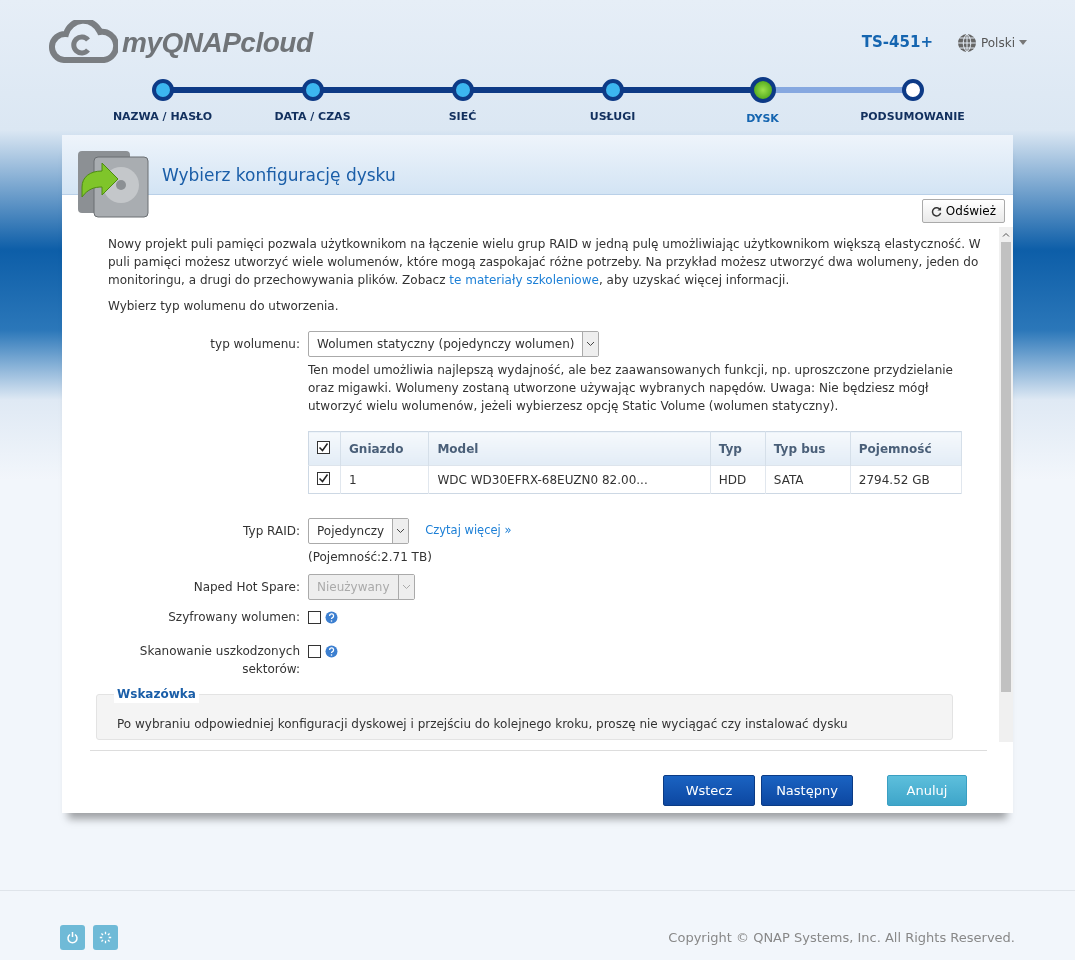  I want to click on step-label: DATA / CZAS, so click(312, 117).